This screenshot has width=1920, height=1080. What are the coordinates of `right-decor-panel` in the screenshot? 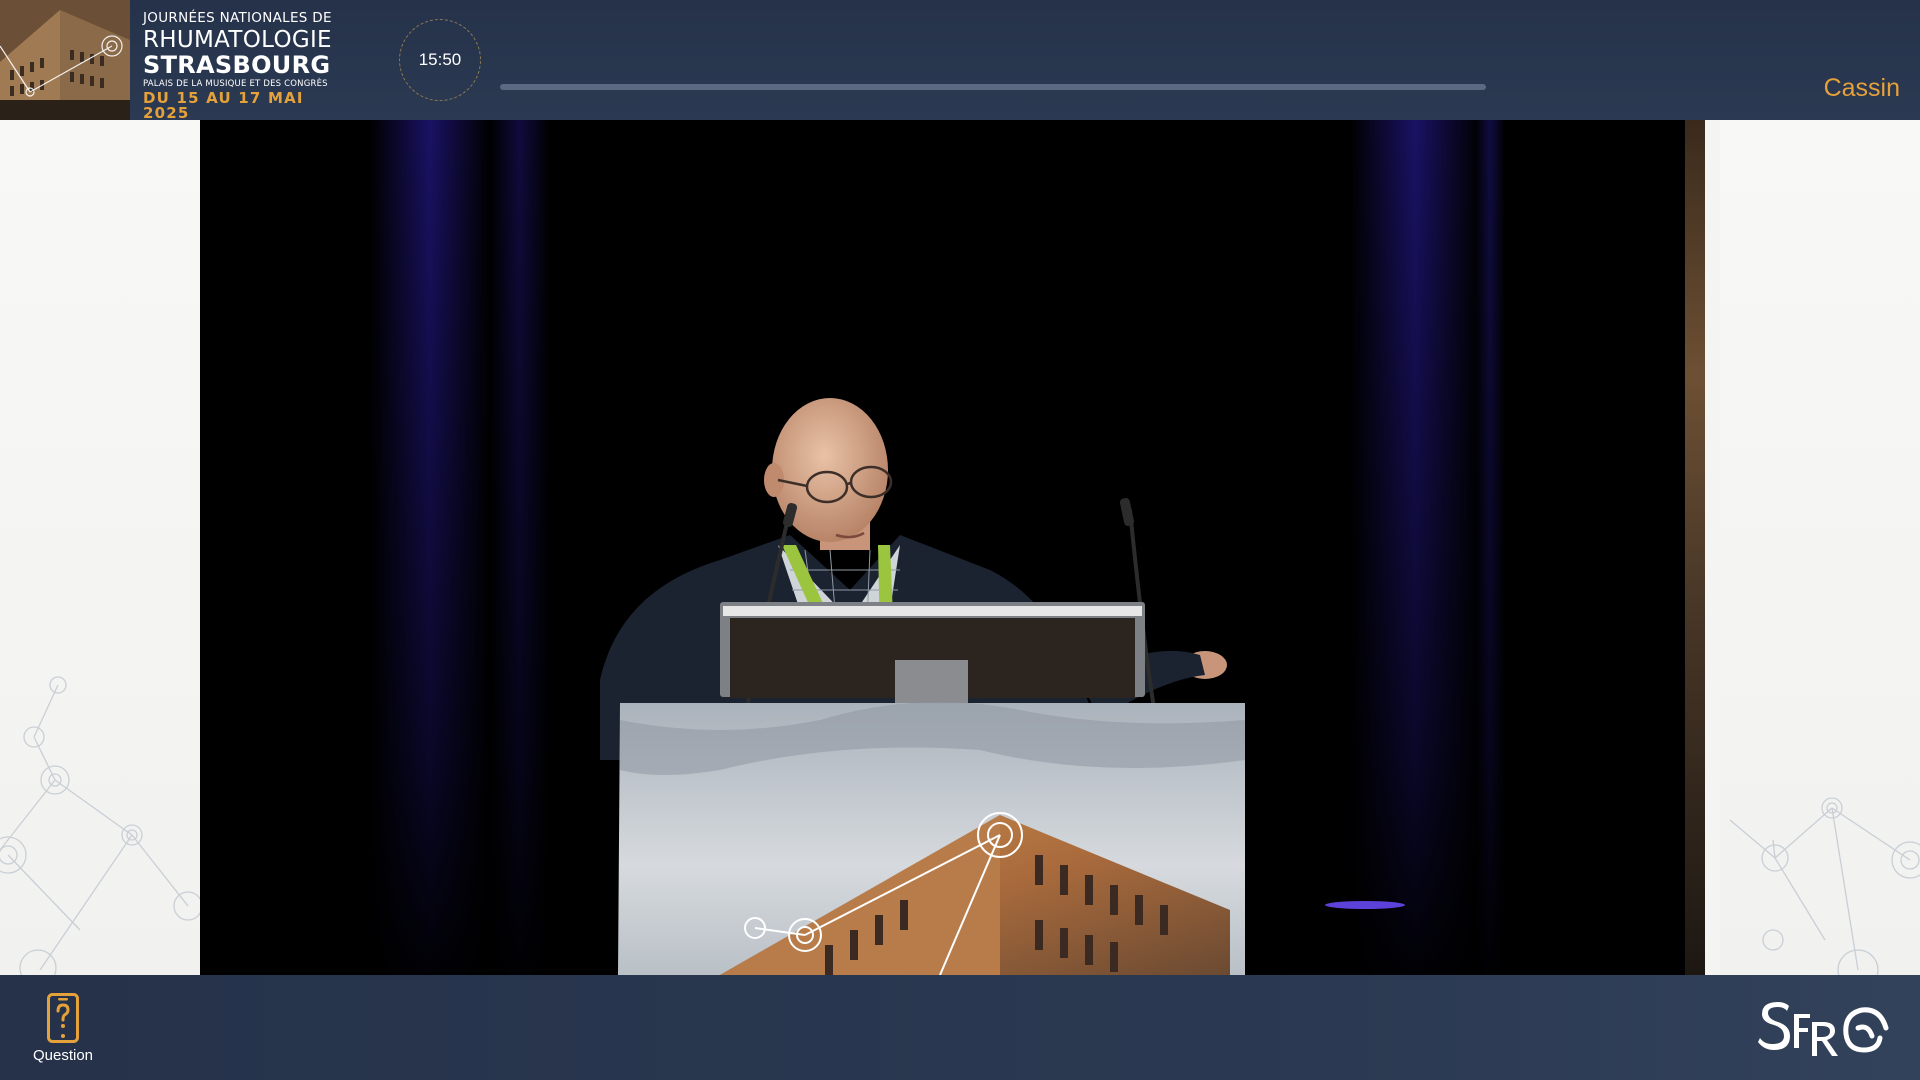 It's located at (1820, 547).